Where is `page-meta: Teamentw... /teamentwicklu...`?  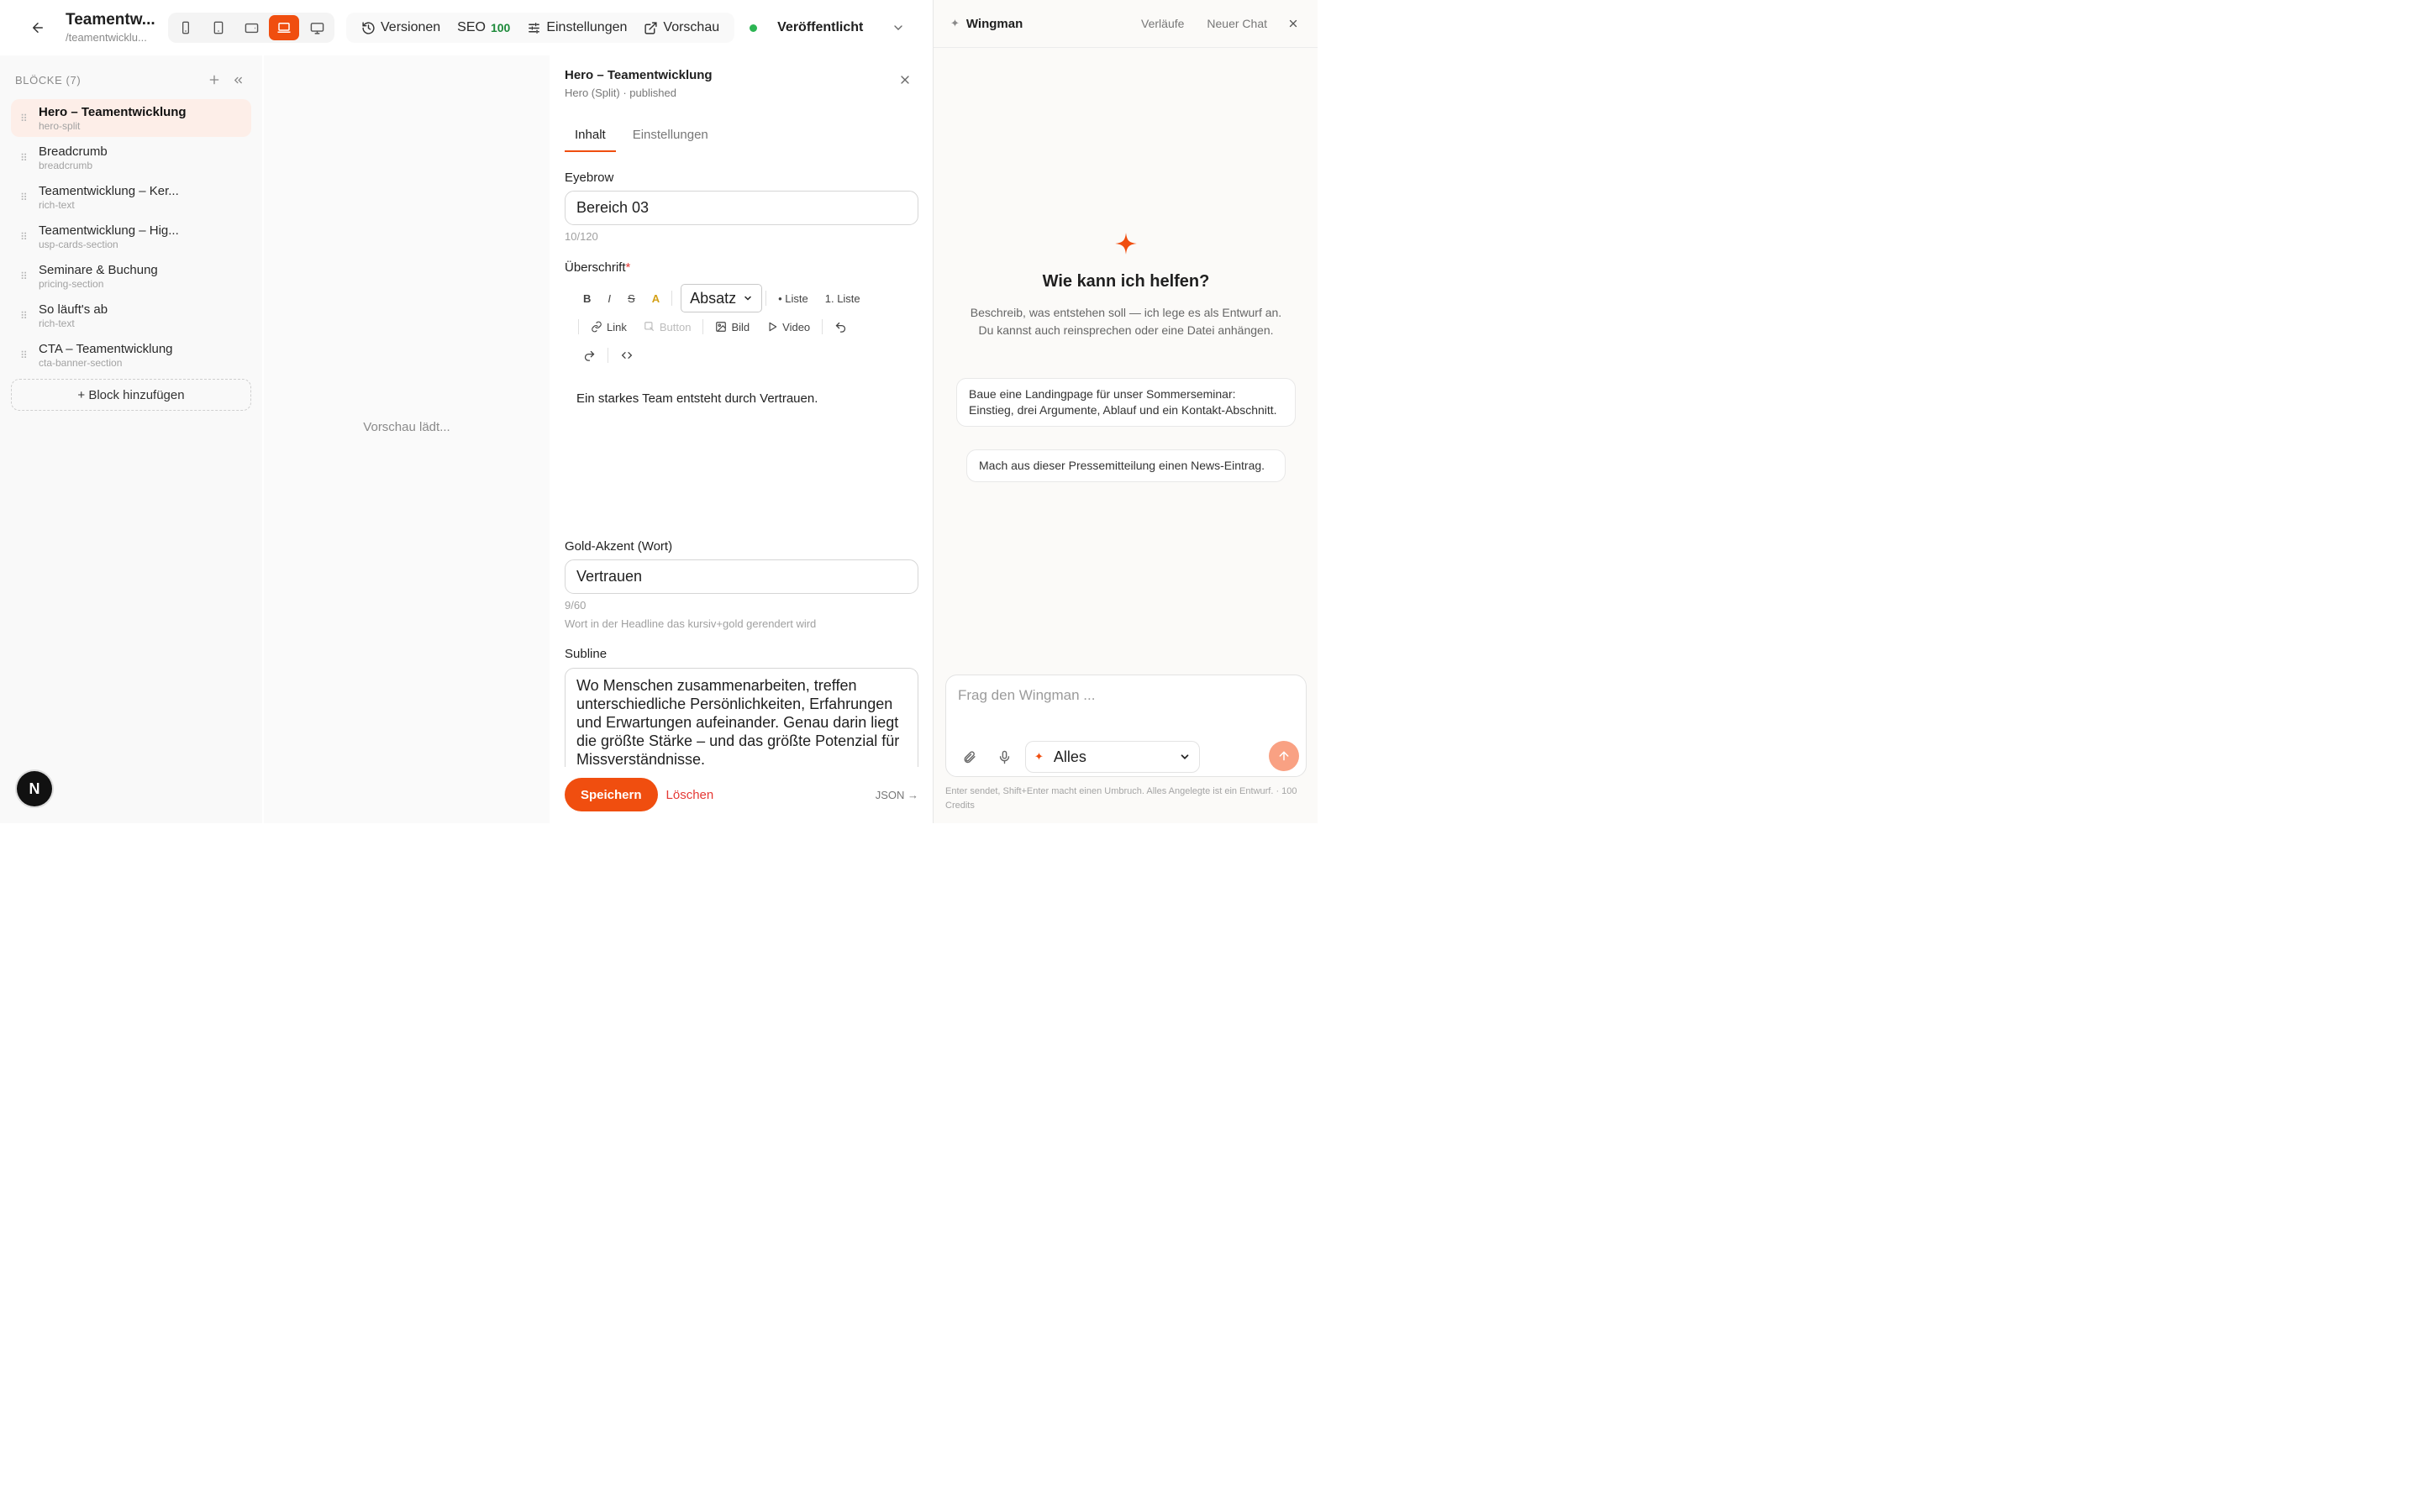 page-meta: Teamentw... /teamentwicklu... is located at coordinates (112, 27).